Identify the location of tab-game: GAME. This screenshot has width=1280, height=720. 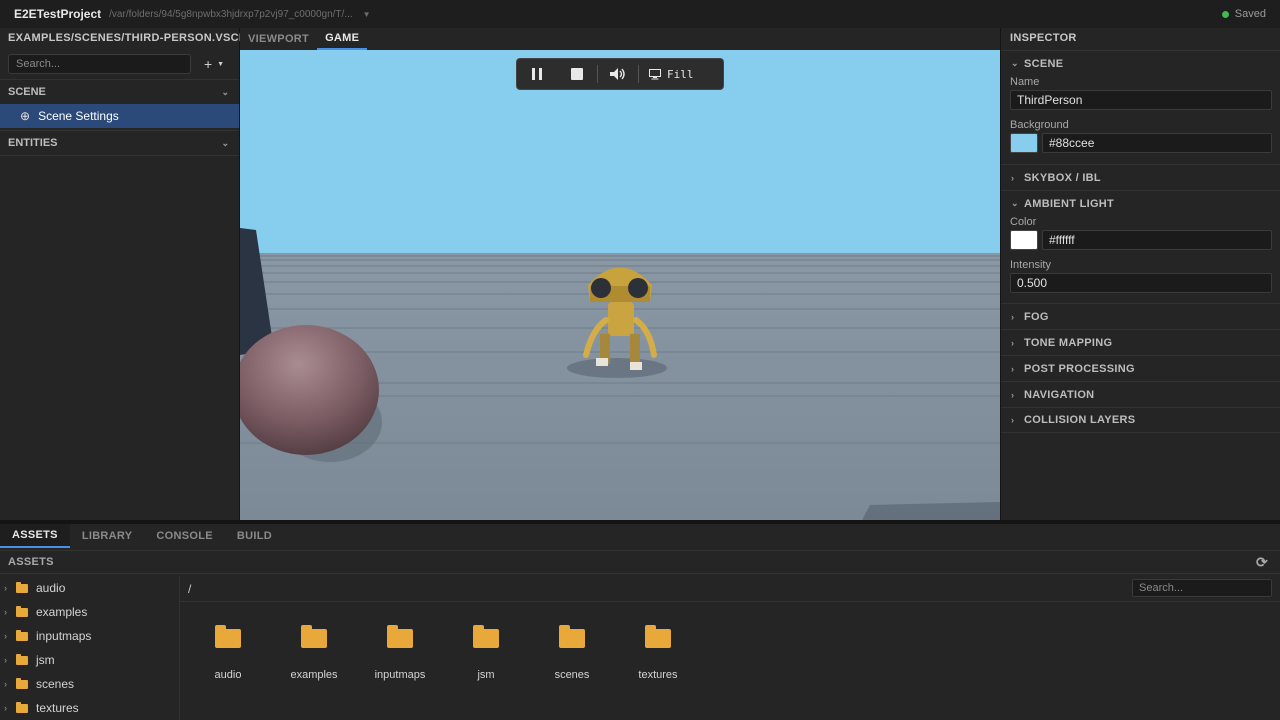
(342, 39).